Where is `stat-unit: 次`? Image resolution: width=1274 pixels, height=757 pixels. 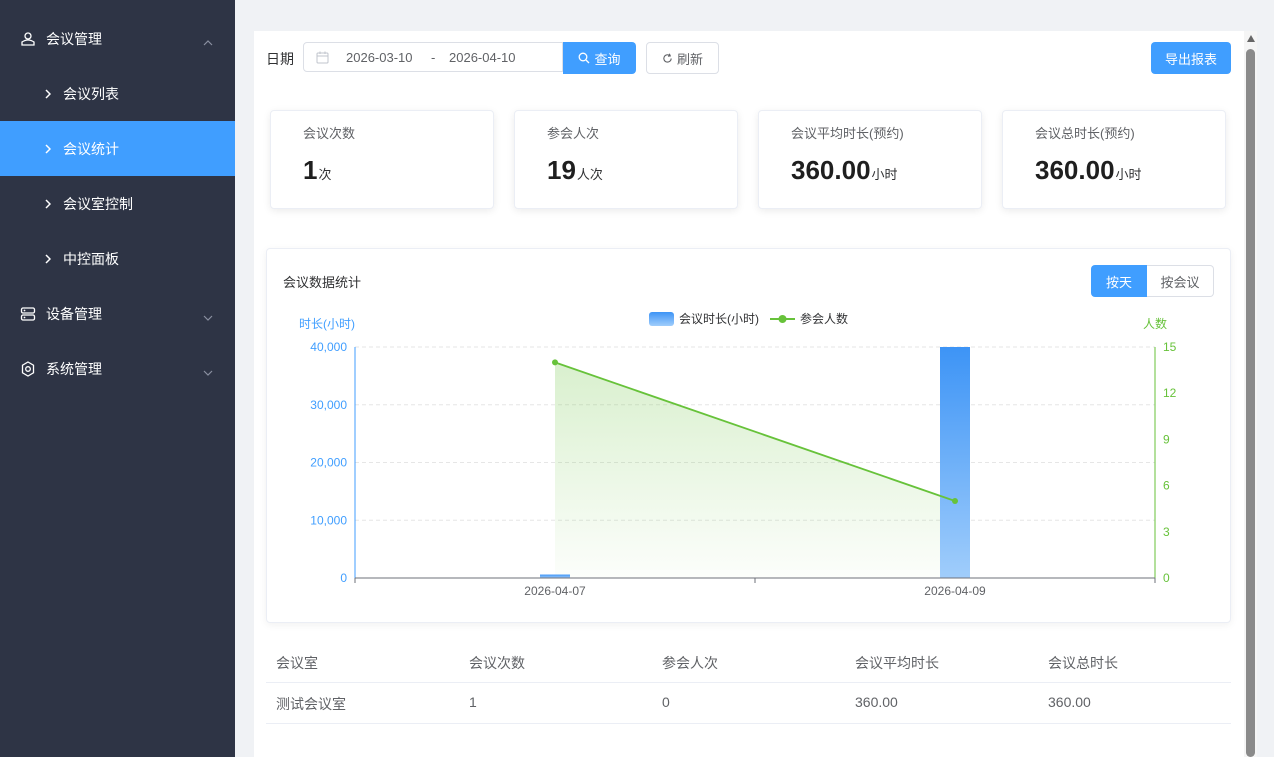
stat-unit: 次 is located at coordinates (325, 174).